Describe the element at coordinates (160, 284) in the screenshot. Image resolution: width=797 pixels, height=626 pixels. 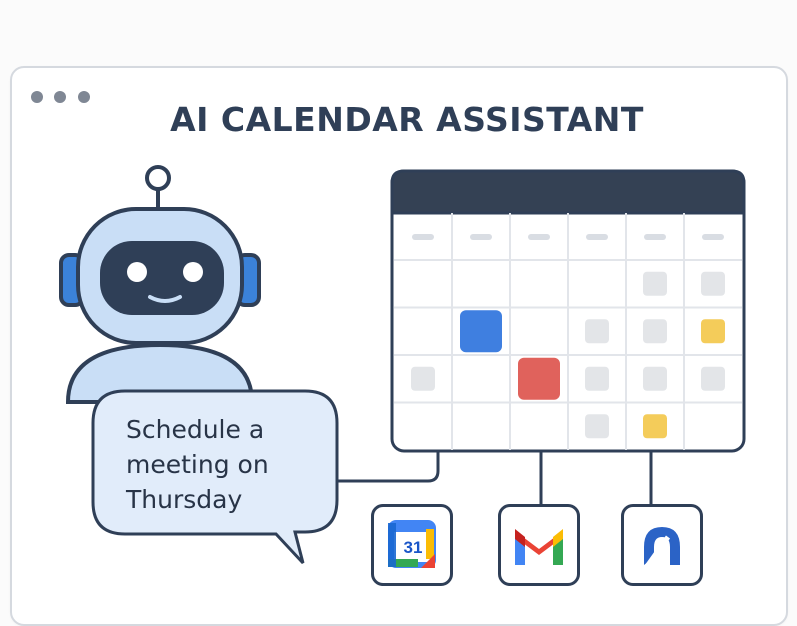
I see `robot-icon` at that location.